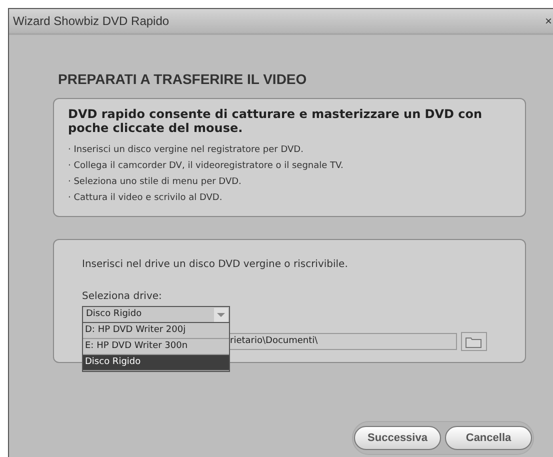  I want to click on folder-icon, so click(474, 342).